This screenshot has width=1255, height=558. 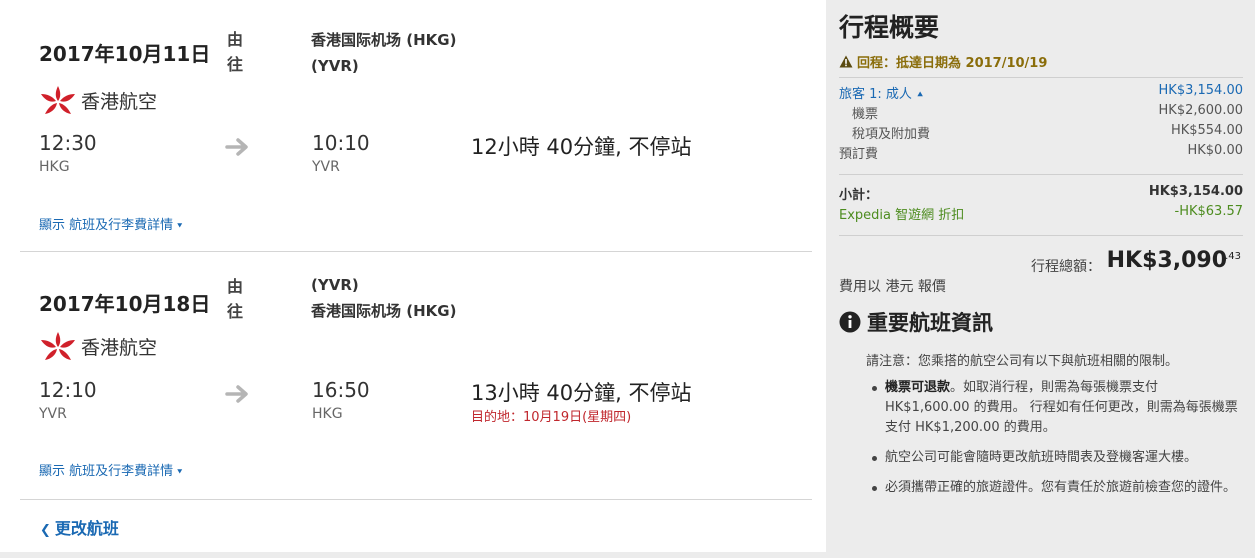 What do you see at coordinates (125, 54) in the screenshot?
I see `leg-date: 2017年10月11日` at bounding box center [125, 54].